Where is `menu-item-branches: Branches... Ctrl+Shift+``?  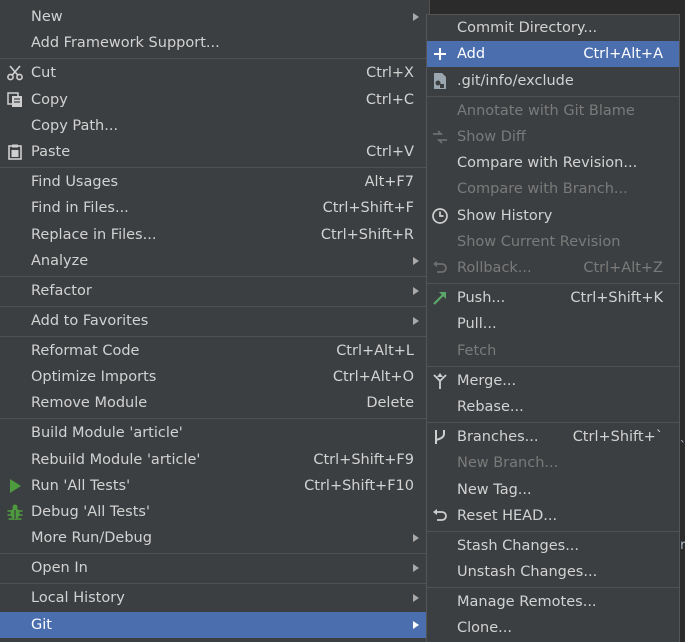 menu-item-branches: Branches... Ctrl+Shift+` is located at coordinates (553, 437).